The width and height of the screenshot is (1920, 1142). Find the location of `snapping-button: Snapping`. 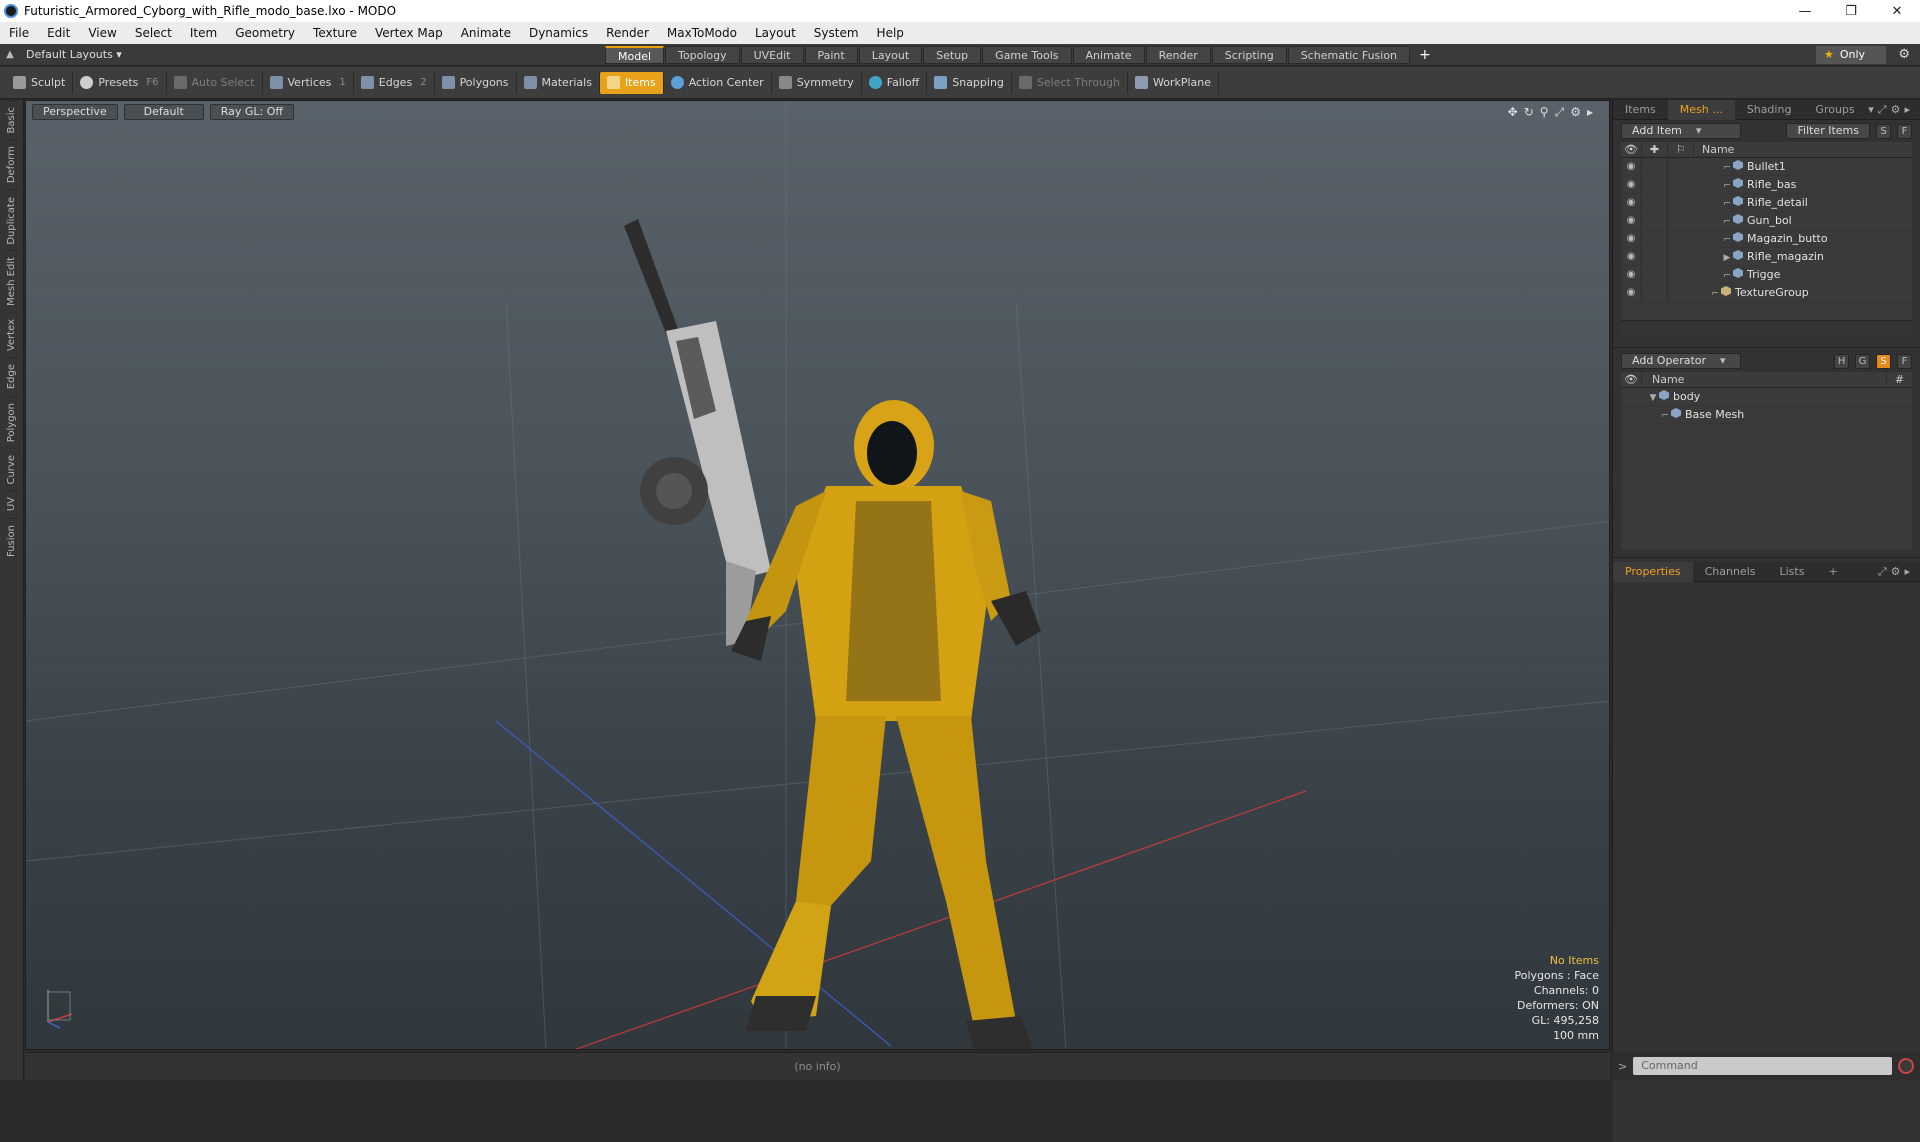

snapping-button: Snapping is located at coordinates (969, 82).